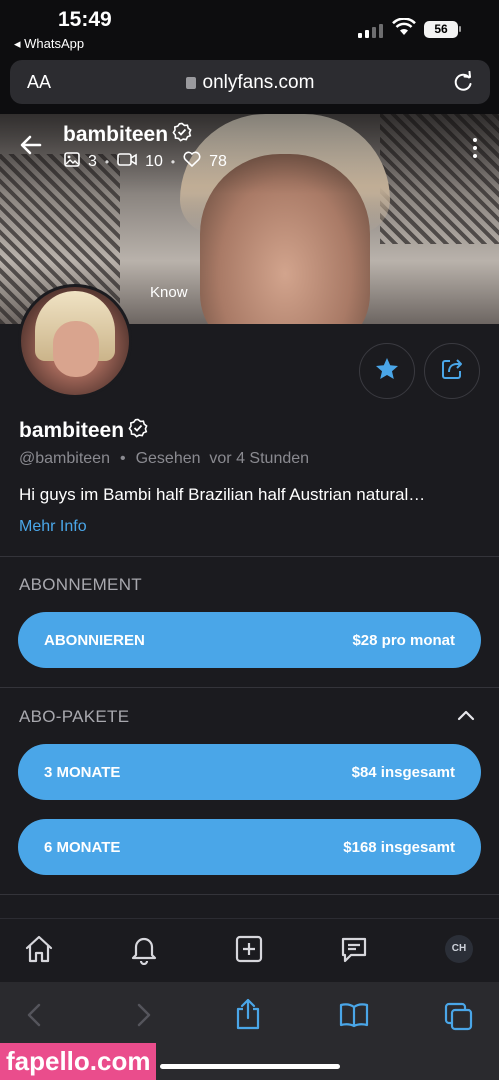  I want to click on kebab-icon, so click(475, 148).